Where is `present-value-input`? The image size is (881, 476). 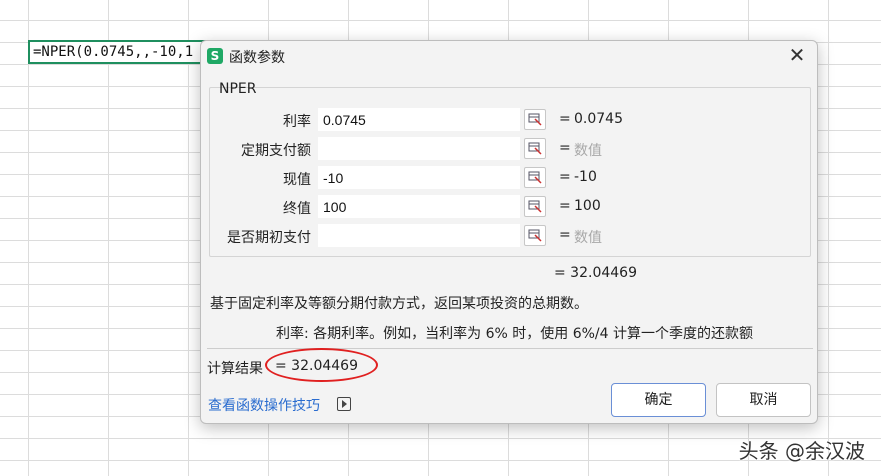 present-value-input is located at coordinates (419, 177).